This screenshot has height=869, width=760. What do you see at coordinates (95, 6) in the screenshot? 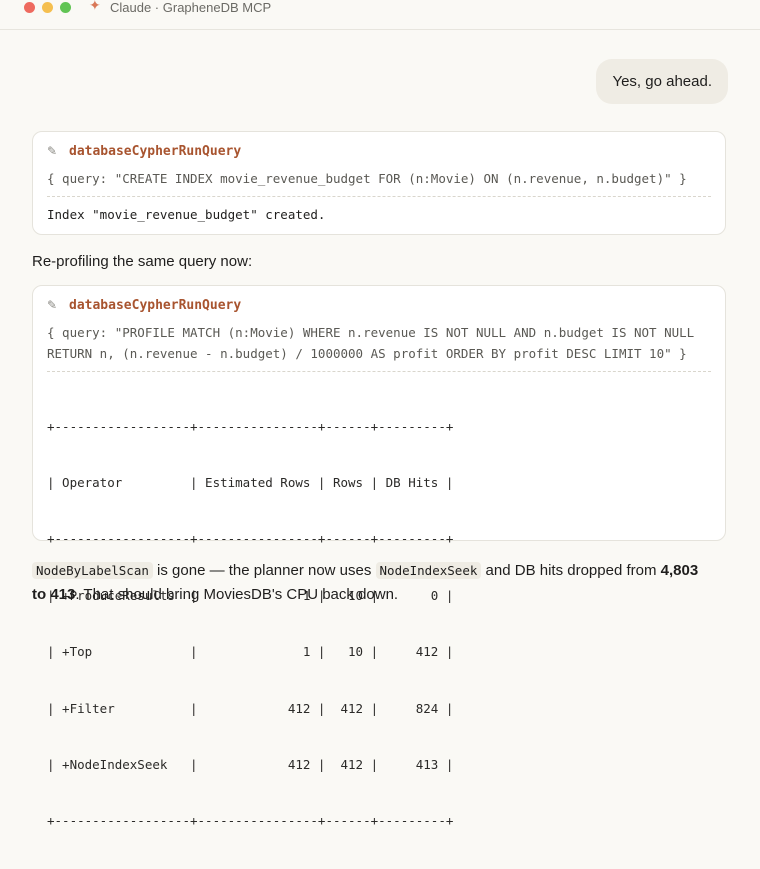
I see `claude-logo-icon: ✦` at bounding box center [95, 6].